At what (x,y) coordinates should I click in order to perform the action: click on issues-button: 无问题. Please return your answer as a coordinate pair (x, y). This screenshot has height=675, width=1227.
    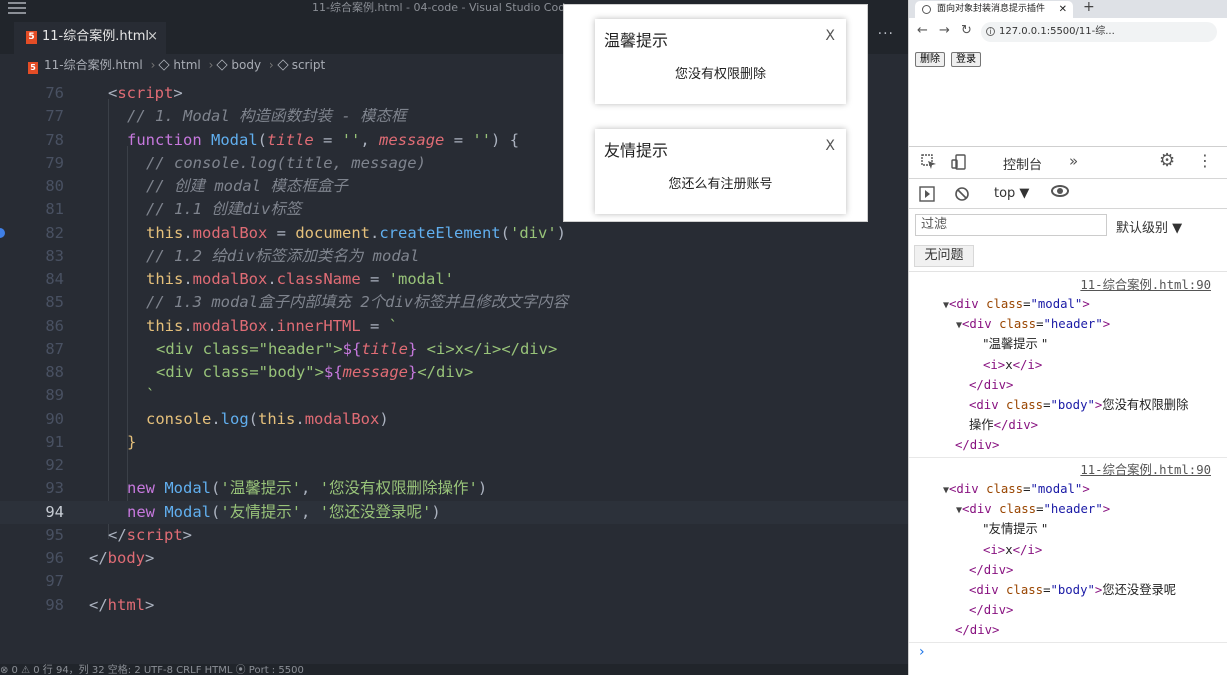
    Looking at the image, I should click on (944, 256).